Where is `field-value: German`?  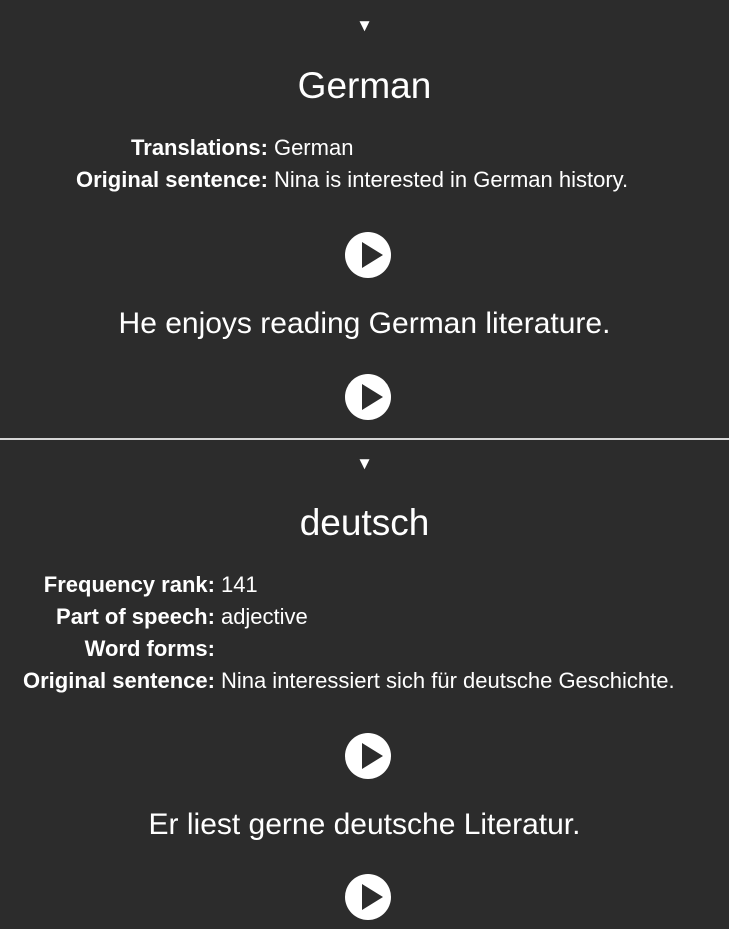
field-value: German is located at coordinates (313, 147).